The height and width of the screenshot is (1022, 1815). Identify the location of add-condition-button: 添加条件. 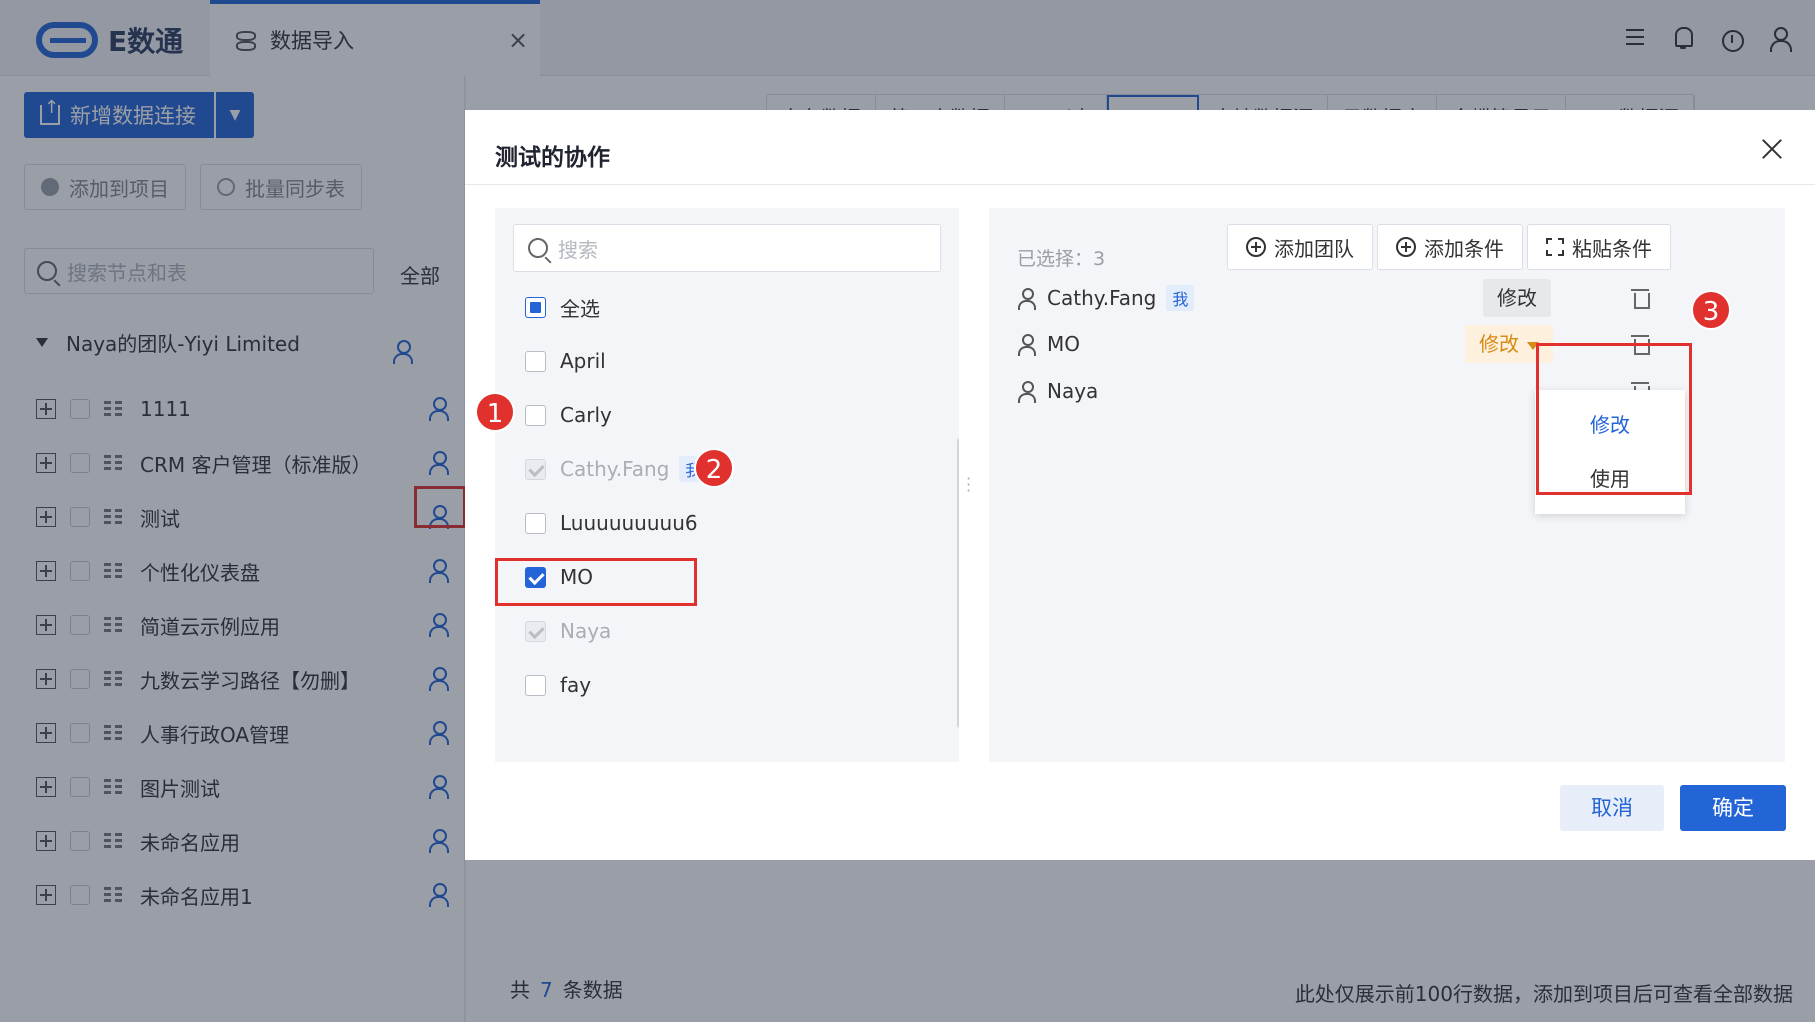
(1450, 247).